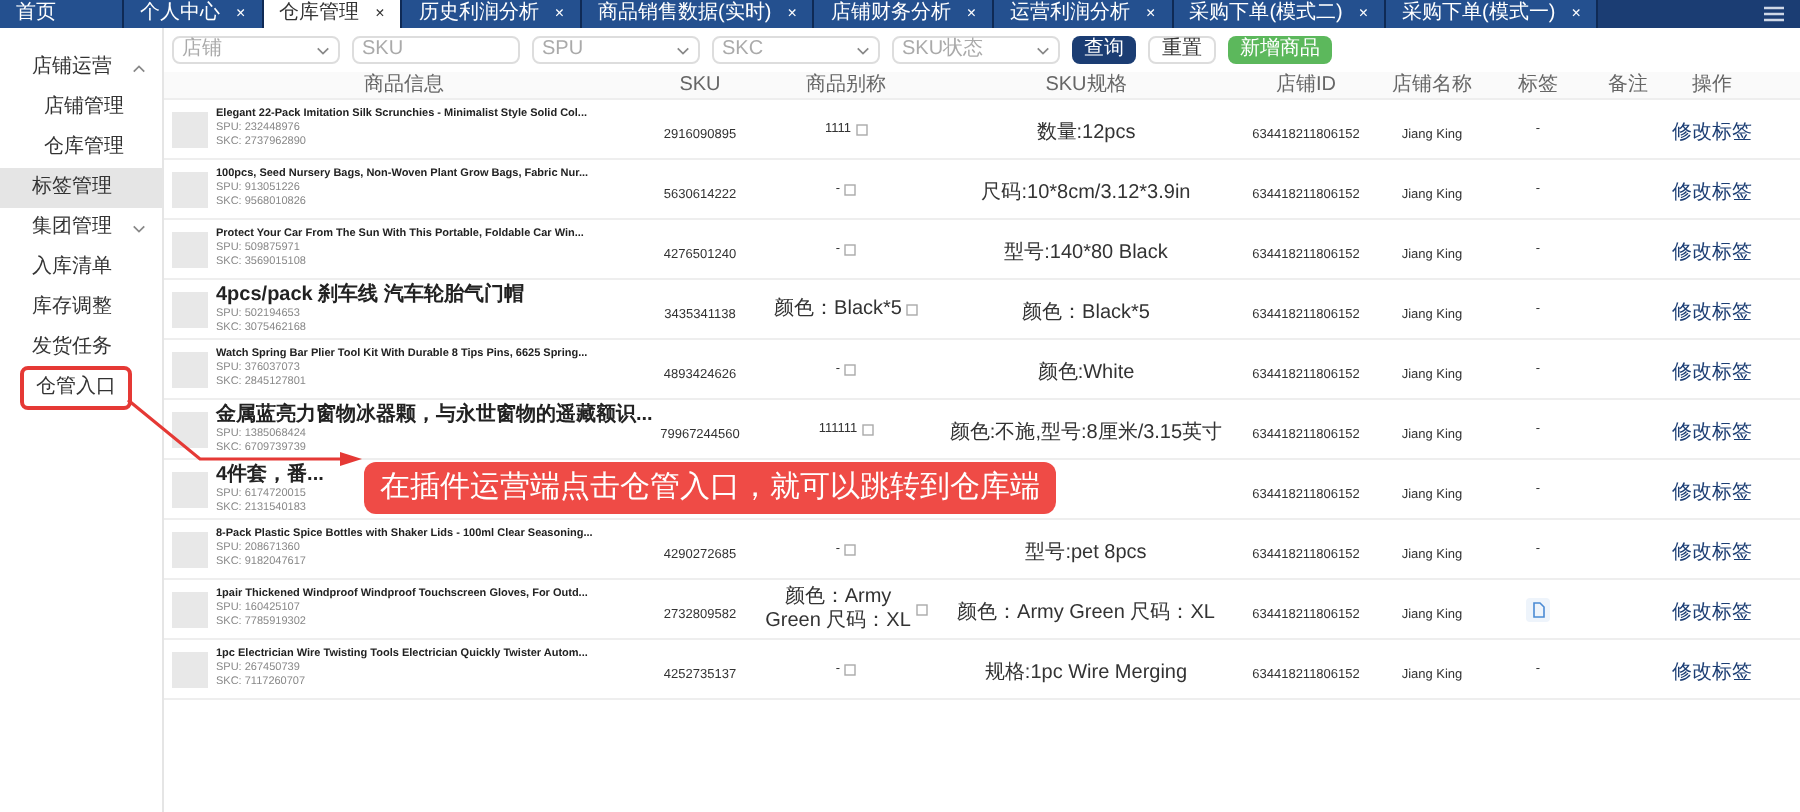 The width and height of the screenshot is (1800, 812). What do you see at coordinates (710, 488) in the screenshot?
I see `callout-banner: 在插件运营端点击仓管入口，就可以跳转到仓库端` at bounding box center [710, 488].